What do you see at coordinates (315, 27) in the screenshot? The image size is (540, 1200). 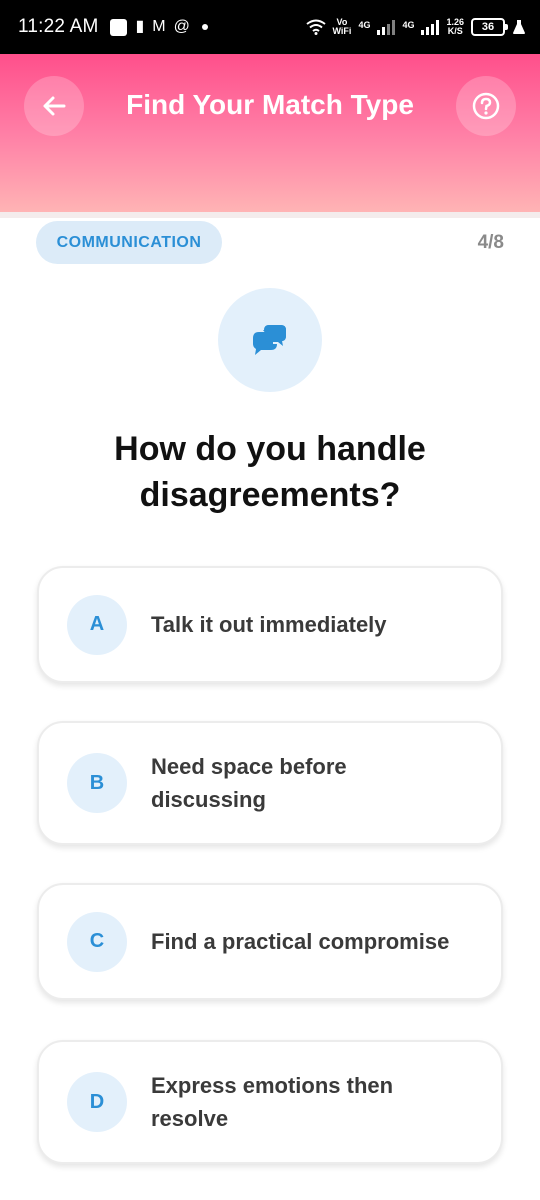 I see `wifi-icon` at bounding box center [315, 27].